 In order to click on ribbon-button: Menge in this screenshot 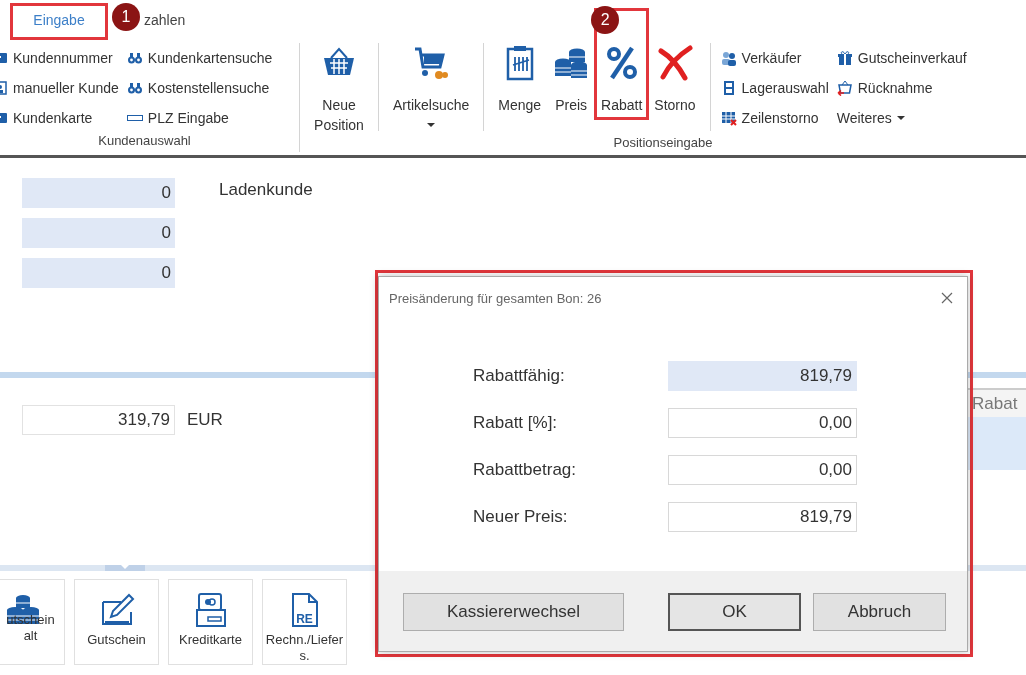, I will do `click(520, 89)`.